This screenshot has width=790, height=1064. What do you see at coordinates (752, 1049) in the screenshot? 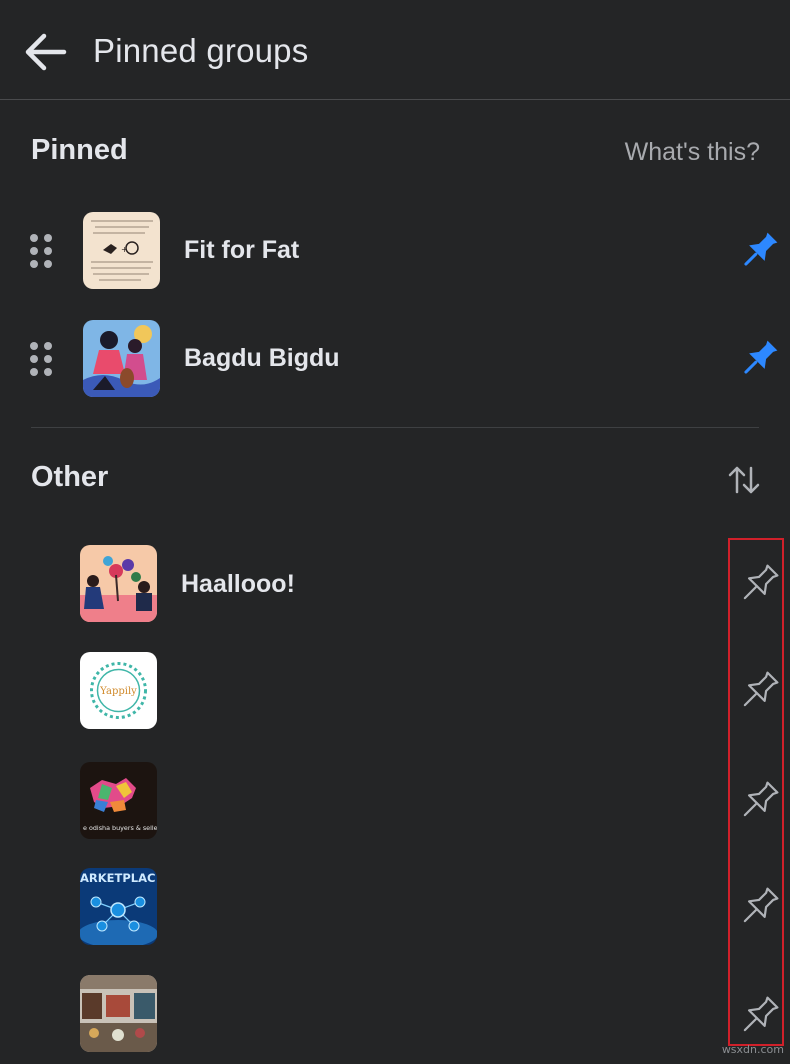
I see `watermark: wsxdn.com` at bounding box center [752, 1049].